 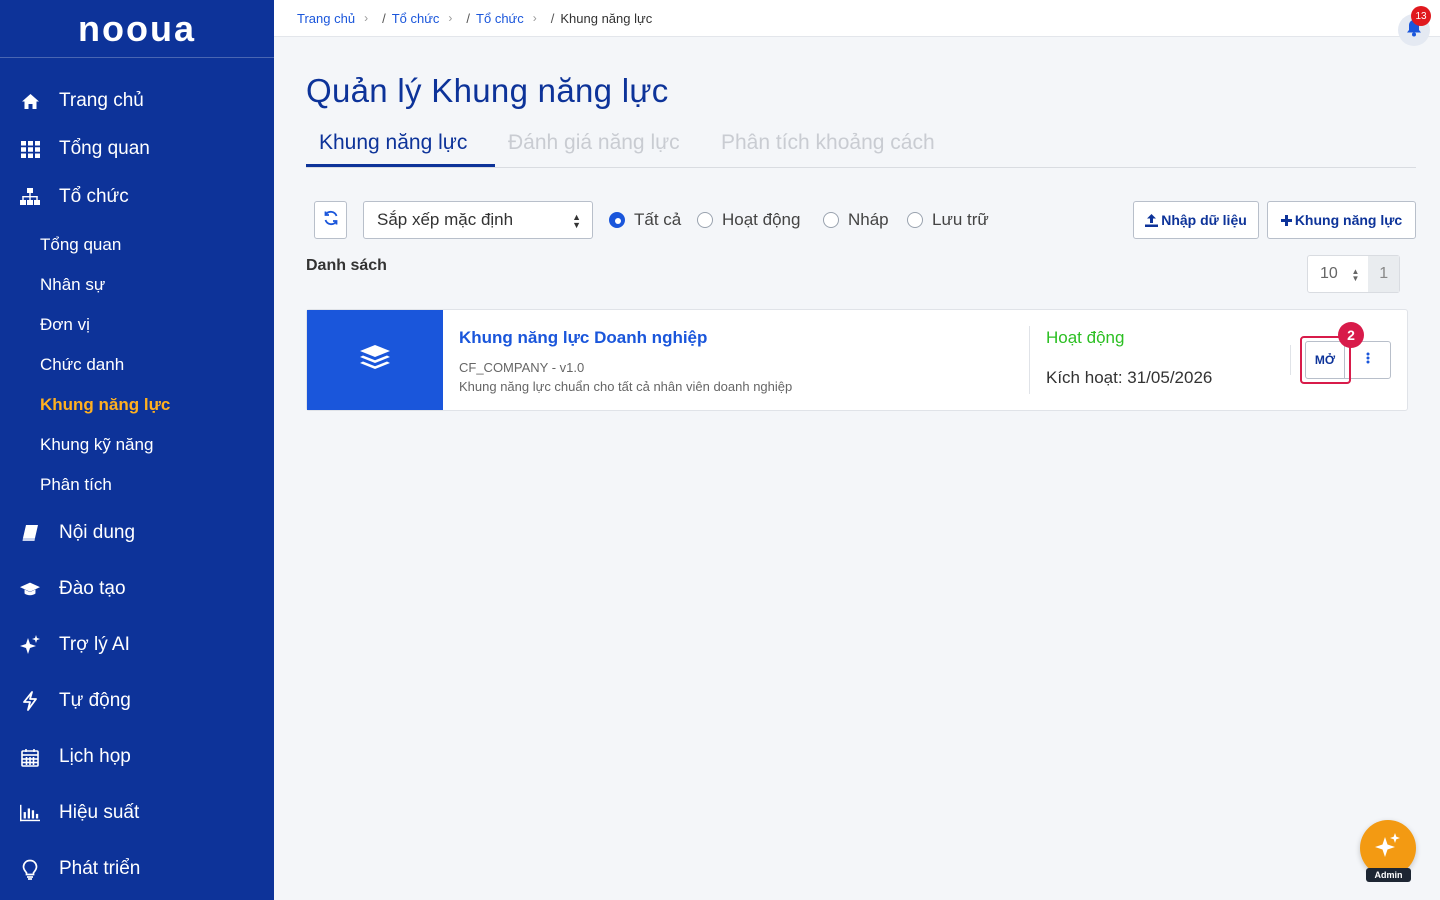 What do you see at coordinates (30, 757) in the screenshot?
I see `calendar-icon` at bounding box center [30, 757].